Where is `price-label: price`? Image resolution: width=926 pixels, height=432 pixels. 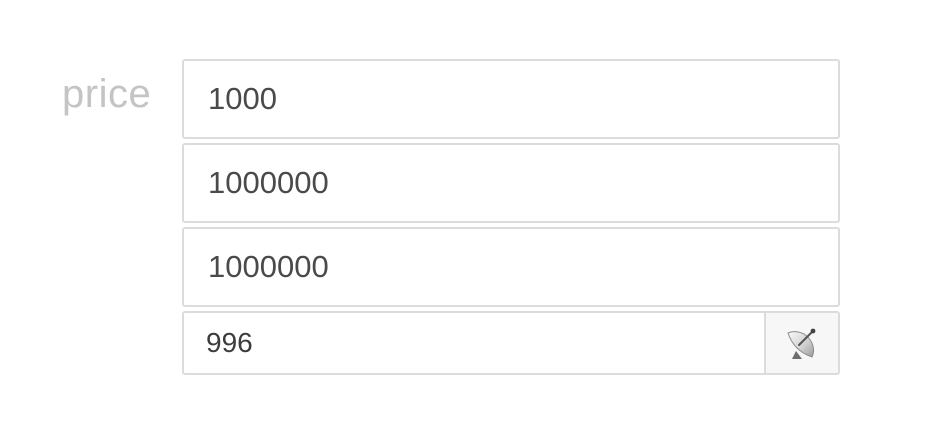 price-label: price is located at coordinates (107, 94).